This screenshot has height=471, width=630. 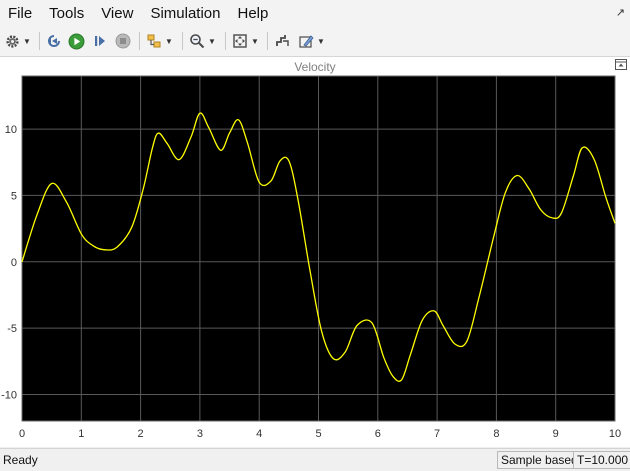 I want to click on y-tick-label: 5, so click(x=14, y=196).